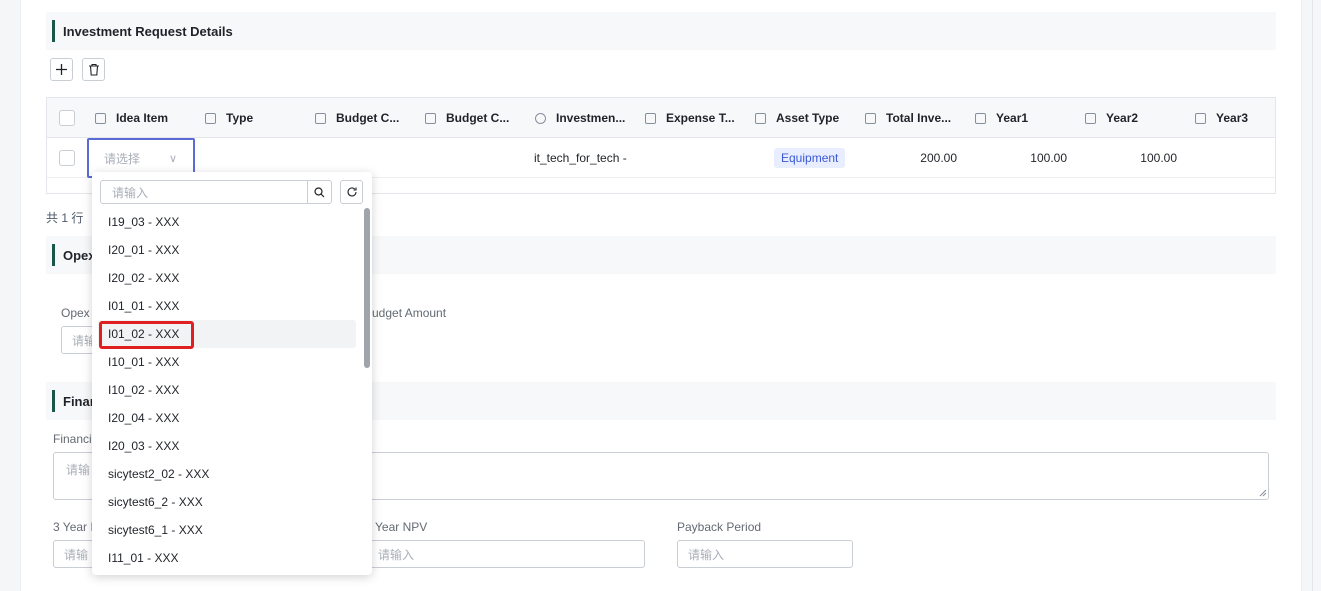 The image size is (1321, 591). I want to click on radio-field-icon, so click(540, 118).